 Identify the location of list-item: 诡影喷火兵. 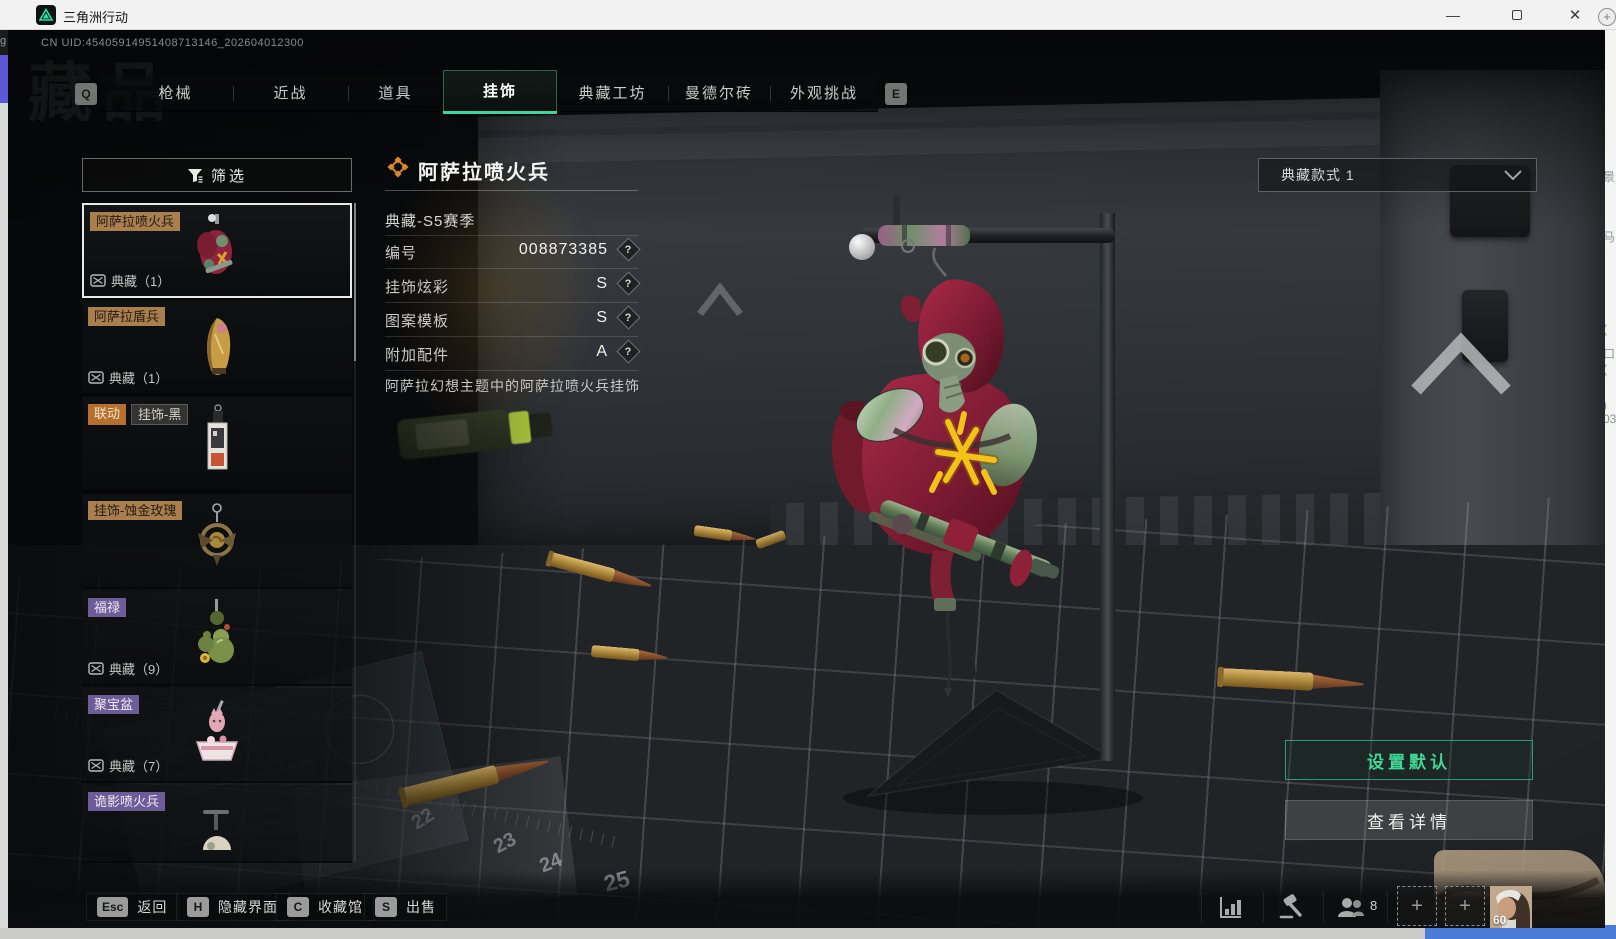
(217, 824).